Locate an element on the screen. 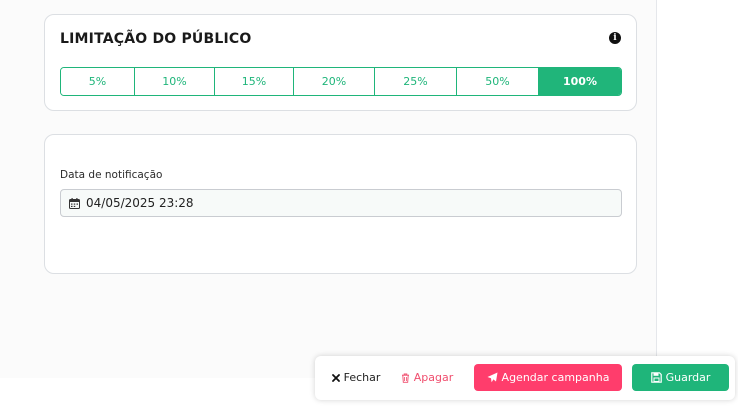 The width and height of the screenshot is (738, 408). audience-percentage-selector: 5% 10% 15% 20% 25% 50% 100% is located at coordinates (341, 81).